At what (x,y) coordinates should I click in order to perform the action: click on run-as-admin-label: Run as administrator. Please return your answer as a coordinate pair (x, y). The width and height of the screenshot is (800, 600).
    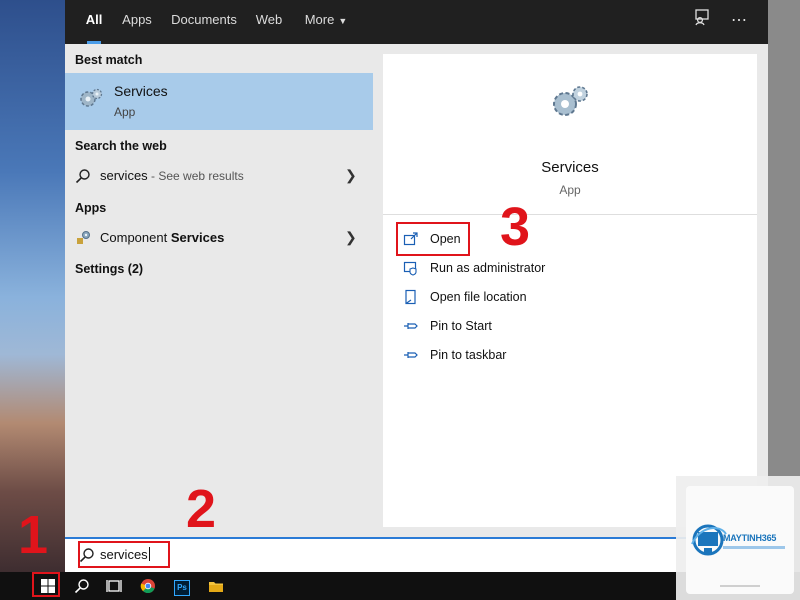
    Looking at the image, I should click on (488, 268).